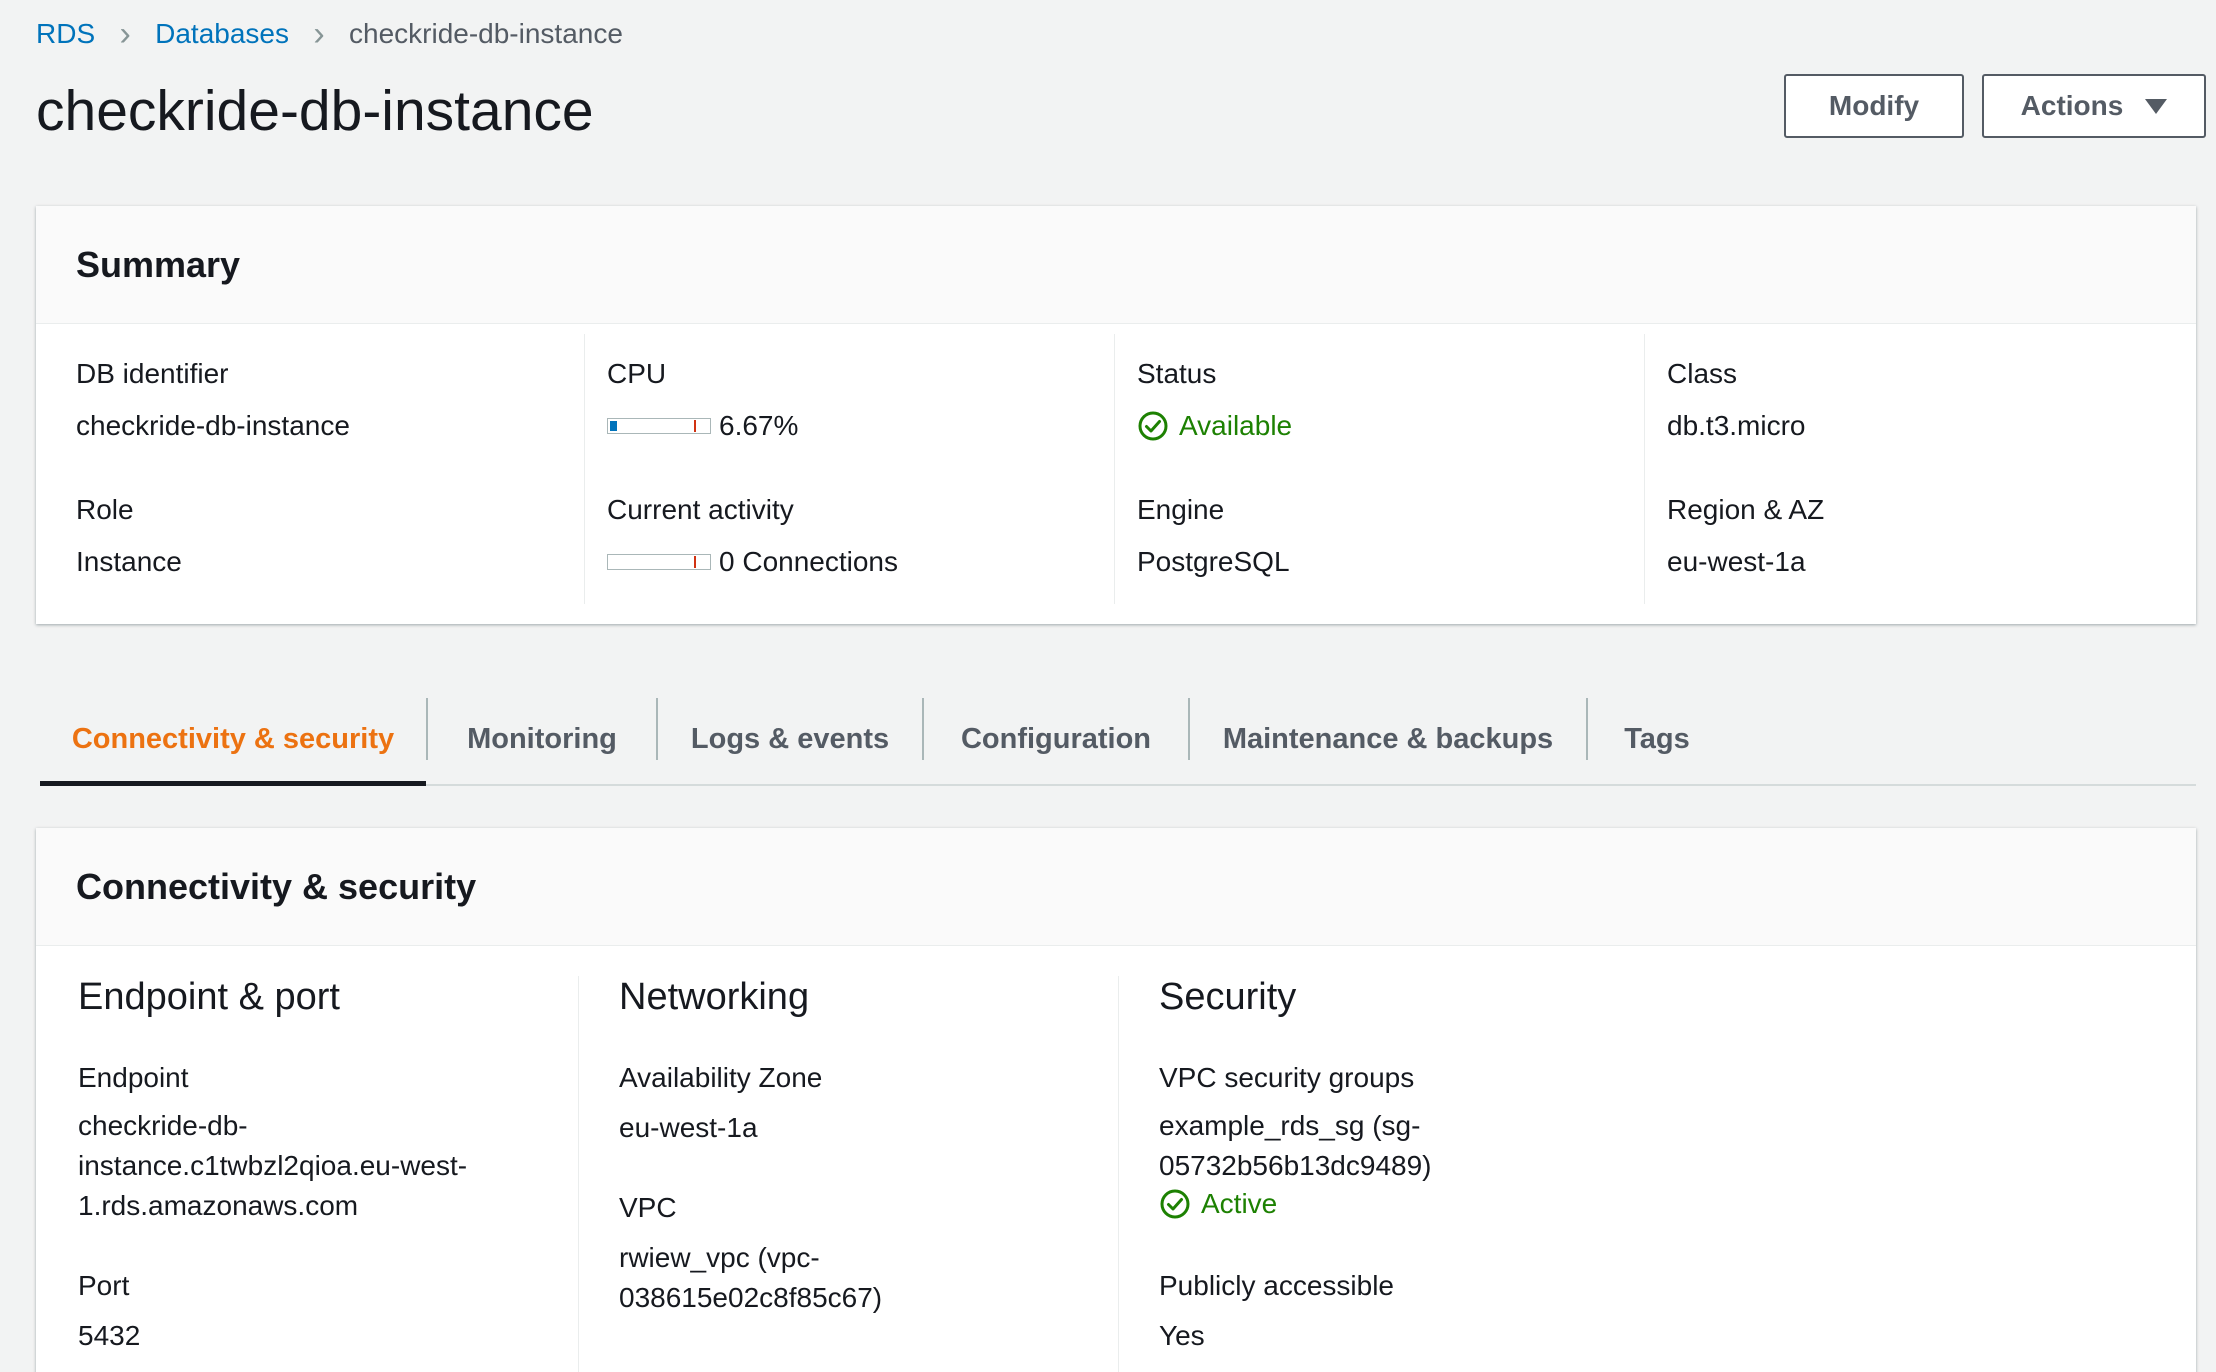  I want to click on endpoint-line: 1.rds.amazonaws.com, so click(218, 1205).